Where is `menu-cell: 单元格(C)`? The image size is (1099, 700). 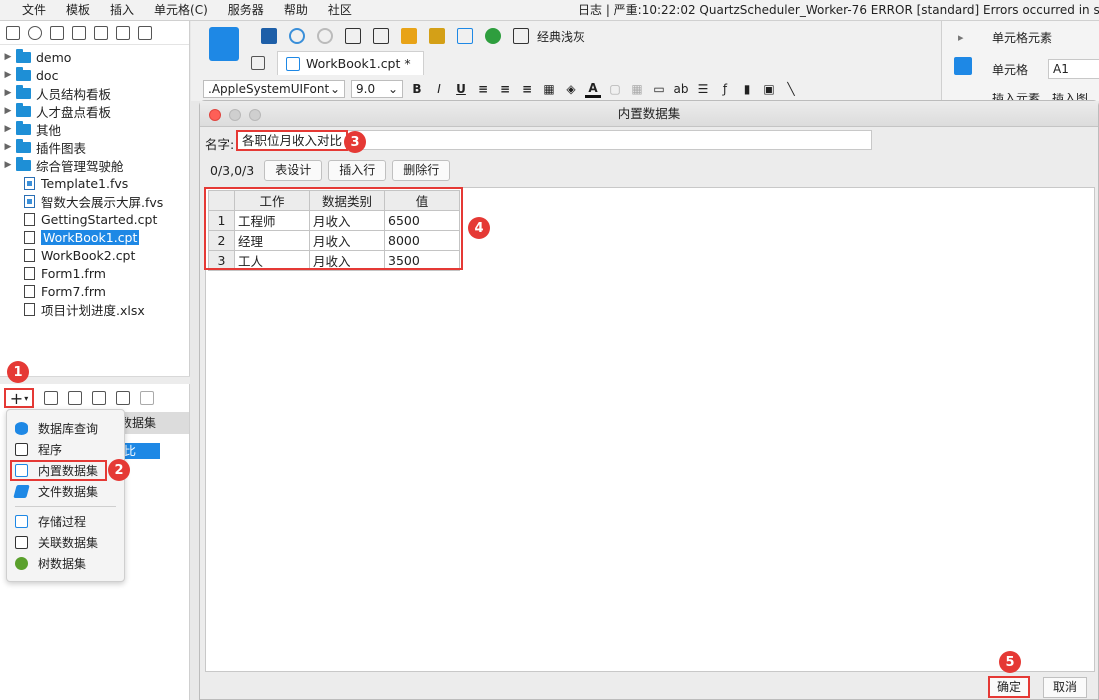
menu-cell: 单元格(C) is located at coordinates (181, 10).